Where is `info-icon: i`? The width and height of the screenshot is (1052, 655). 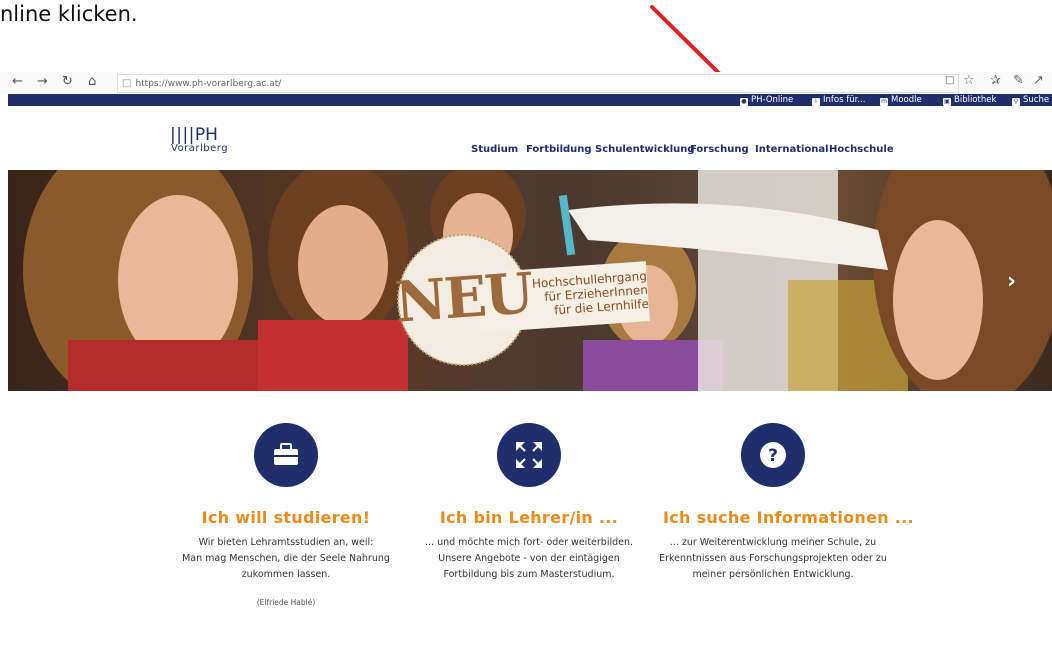 info-icon: i is located at coordinates (816, 102).